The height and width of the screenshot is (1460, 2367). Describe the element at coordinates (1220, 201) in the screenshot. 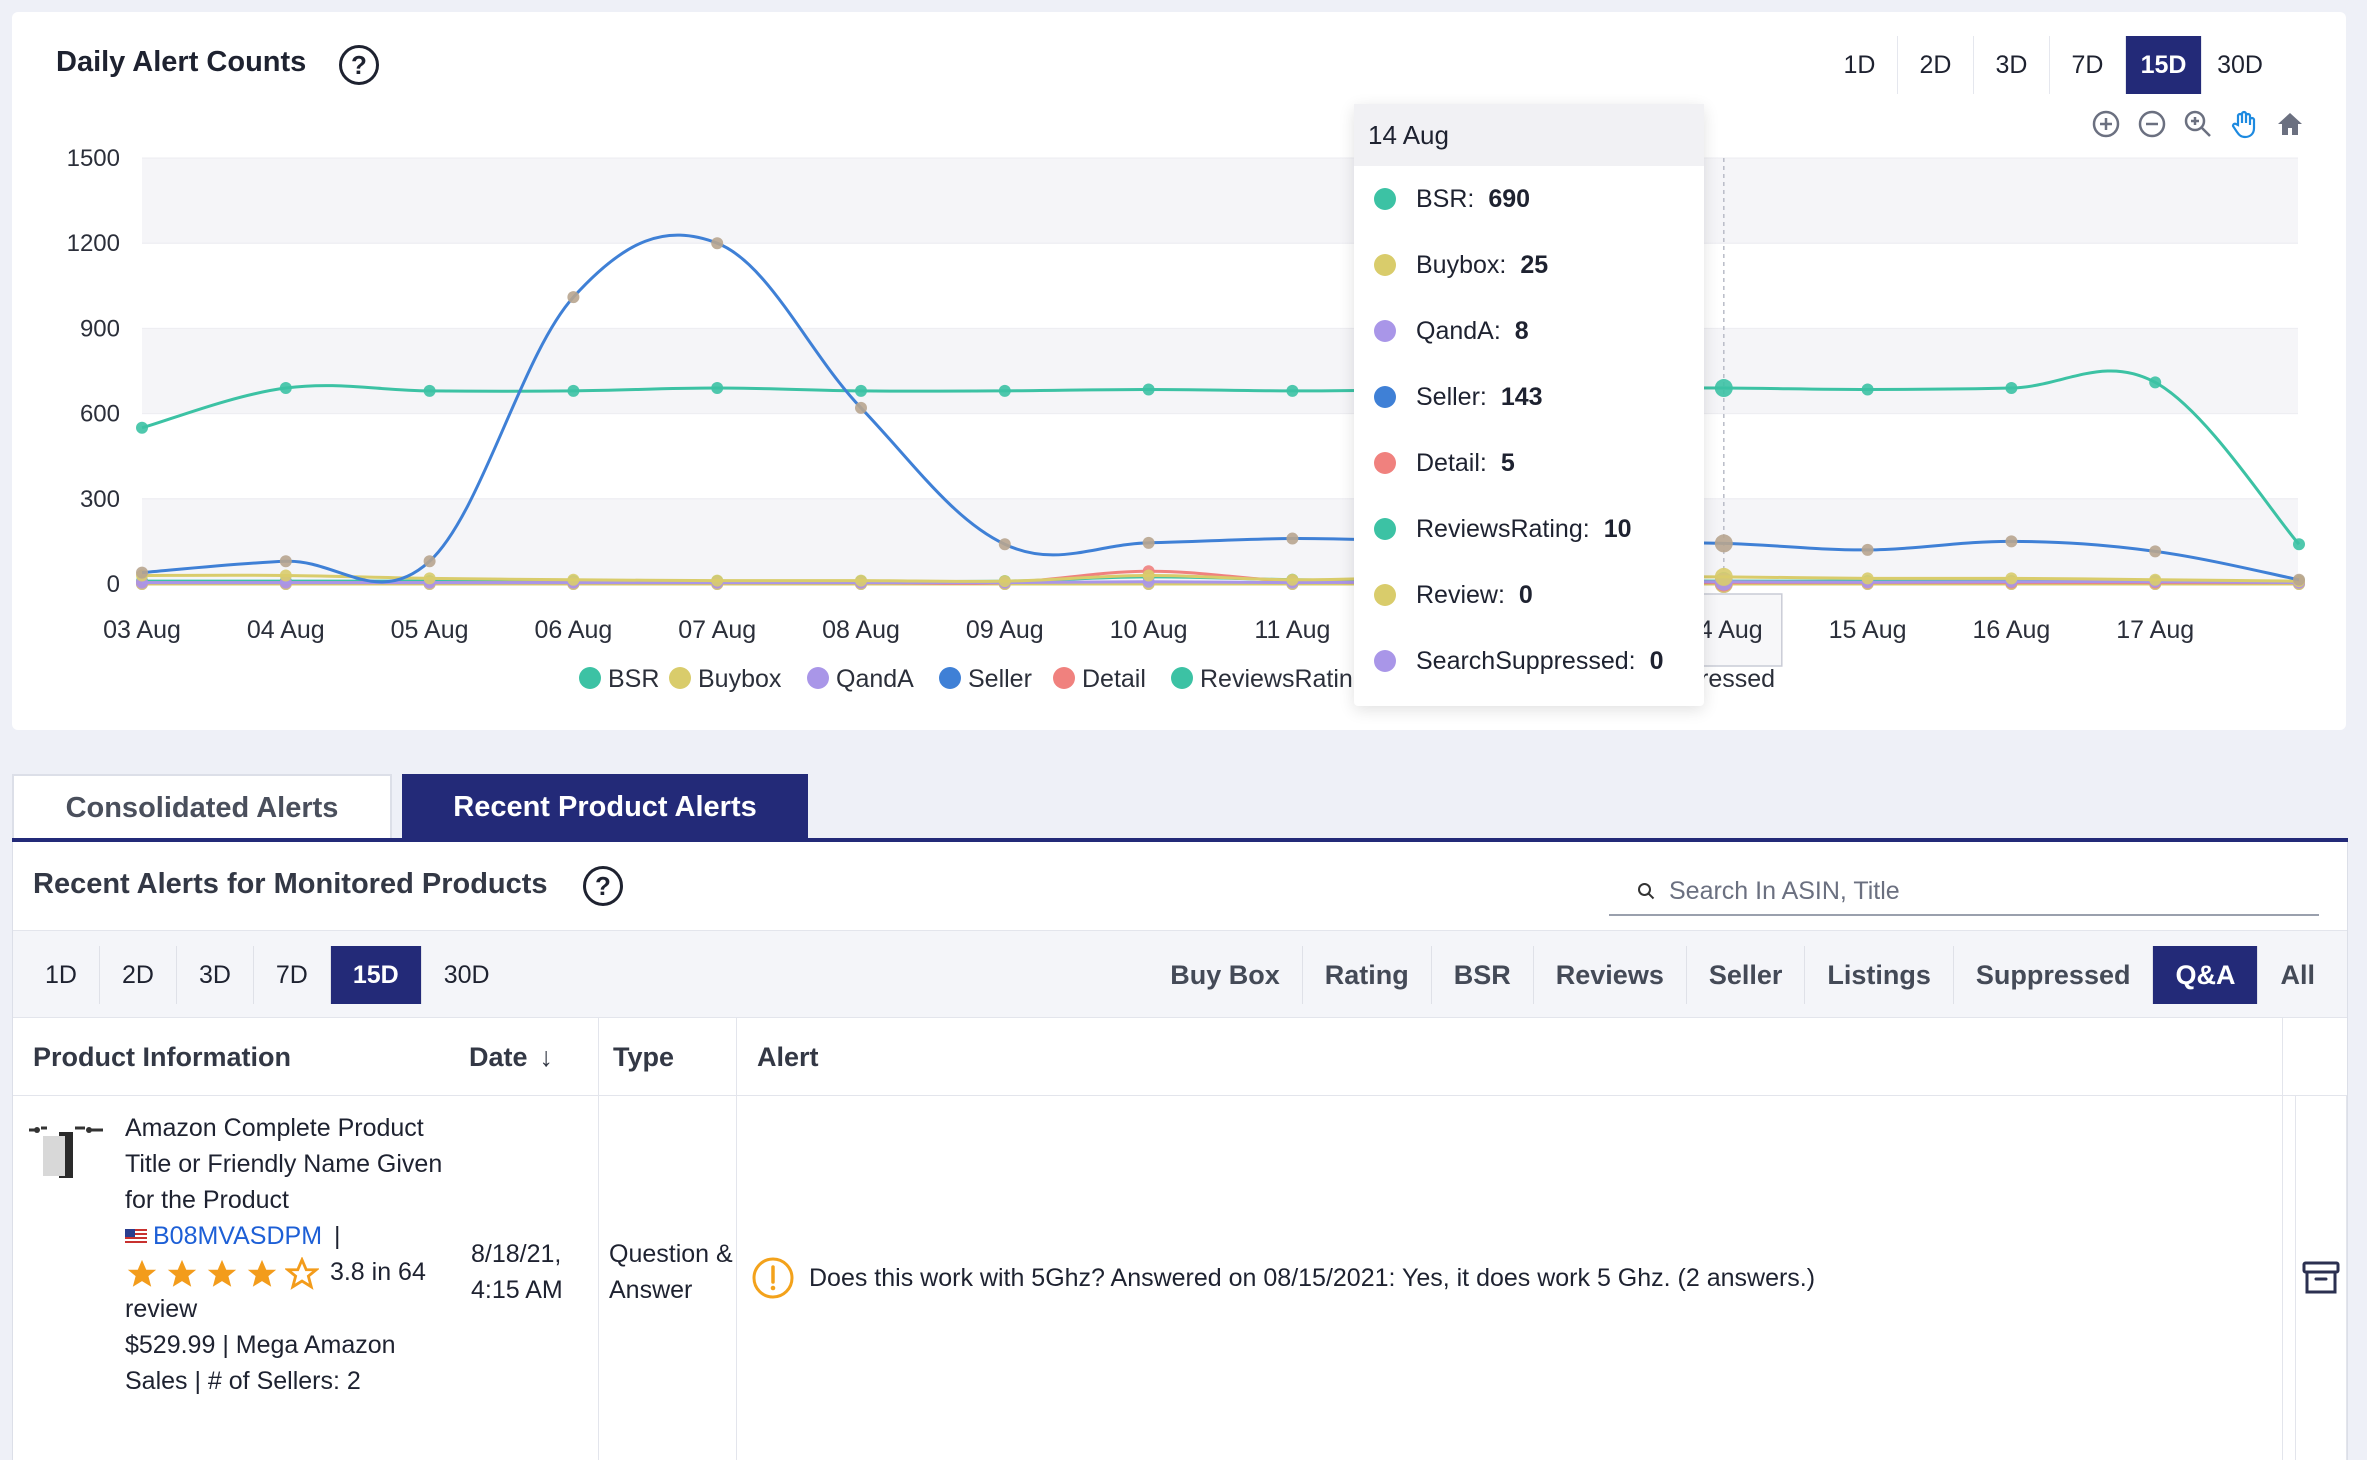

I see `grid-band` at that location.